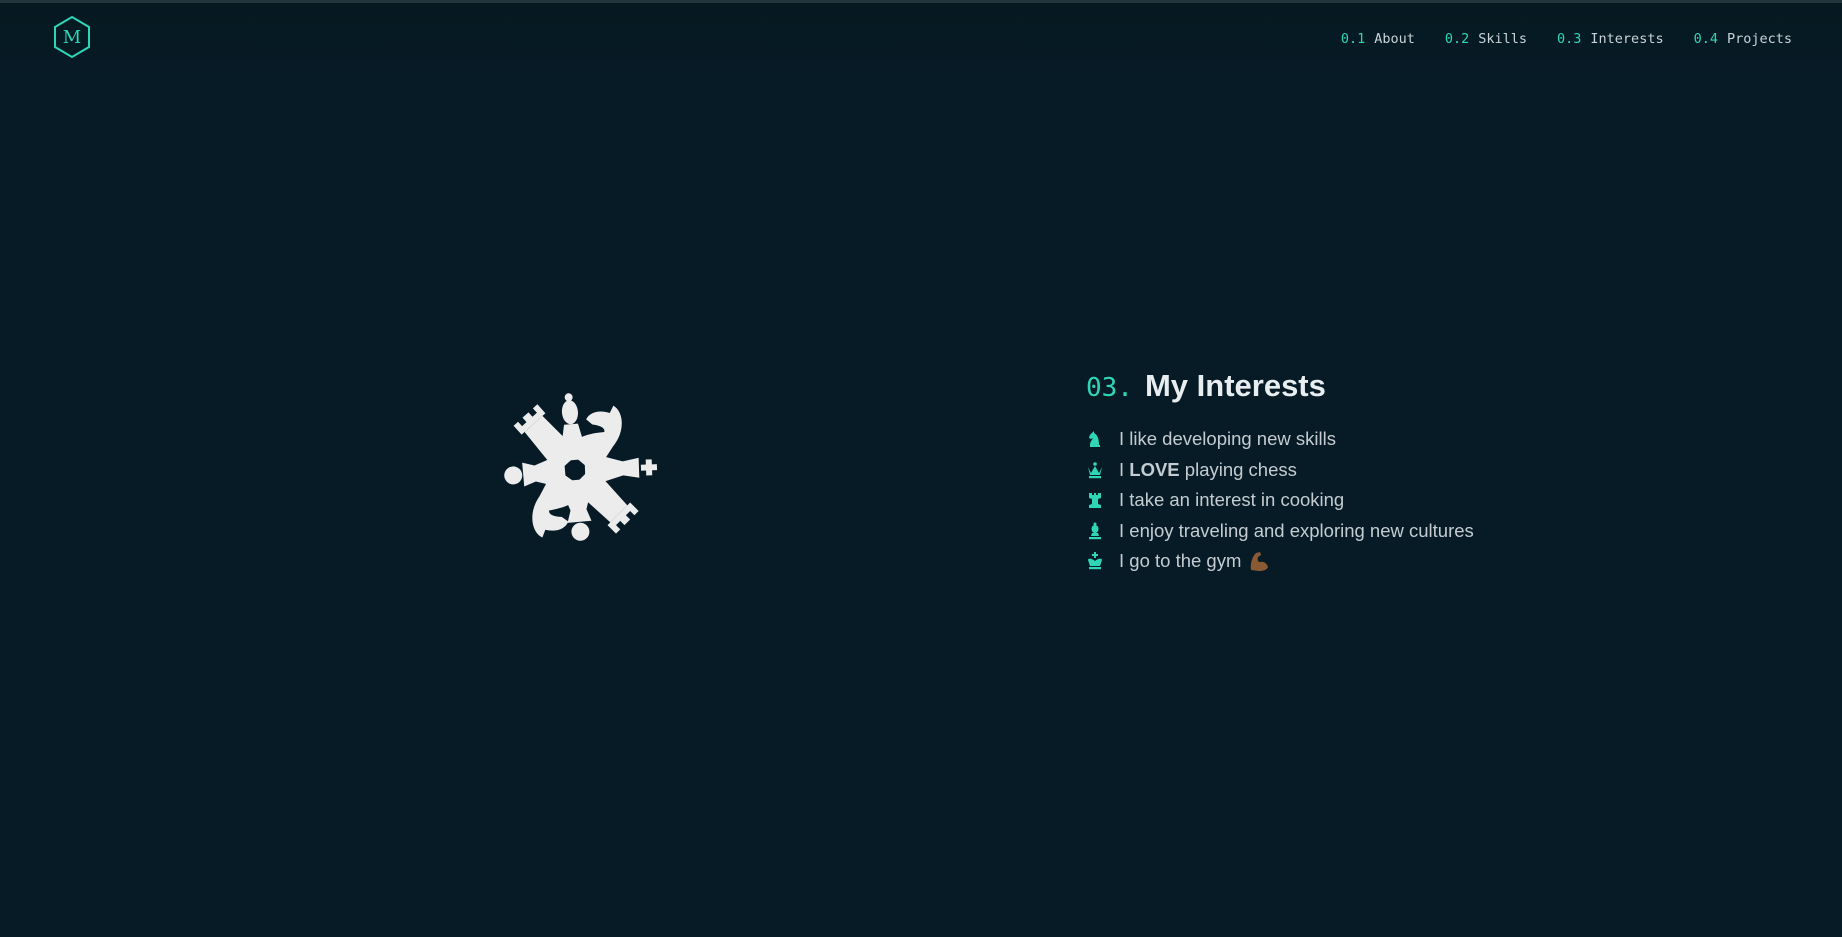 This screenshot has width=1842, height=937. Describe the element at coordinates (1095, 501) in the screenshot. I see `chess-rook-icon` at that location.